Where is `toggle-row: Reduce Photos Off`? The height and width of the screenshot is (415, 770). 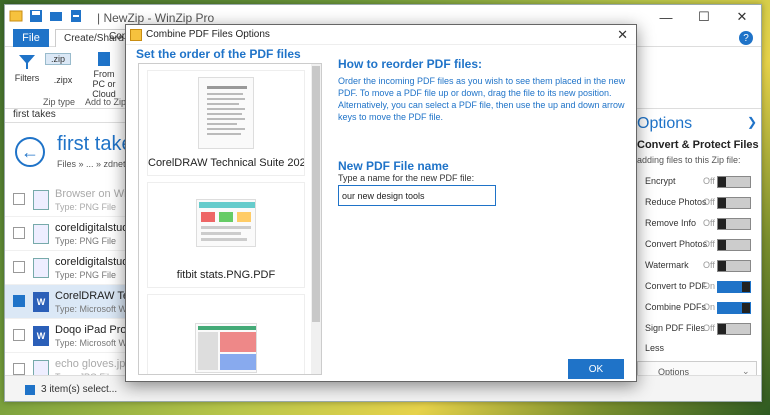
toggle-row: Reduce Photos Off is located at coordinates (696, 203).